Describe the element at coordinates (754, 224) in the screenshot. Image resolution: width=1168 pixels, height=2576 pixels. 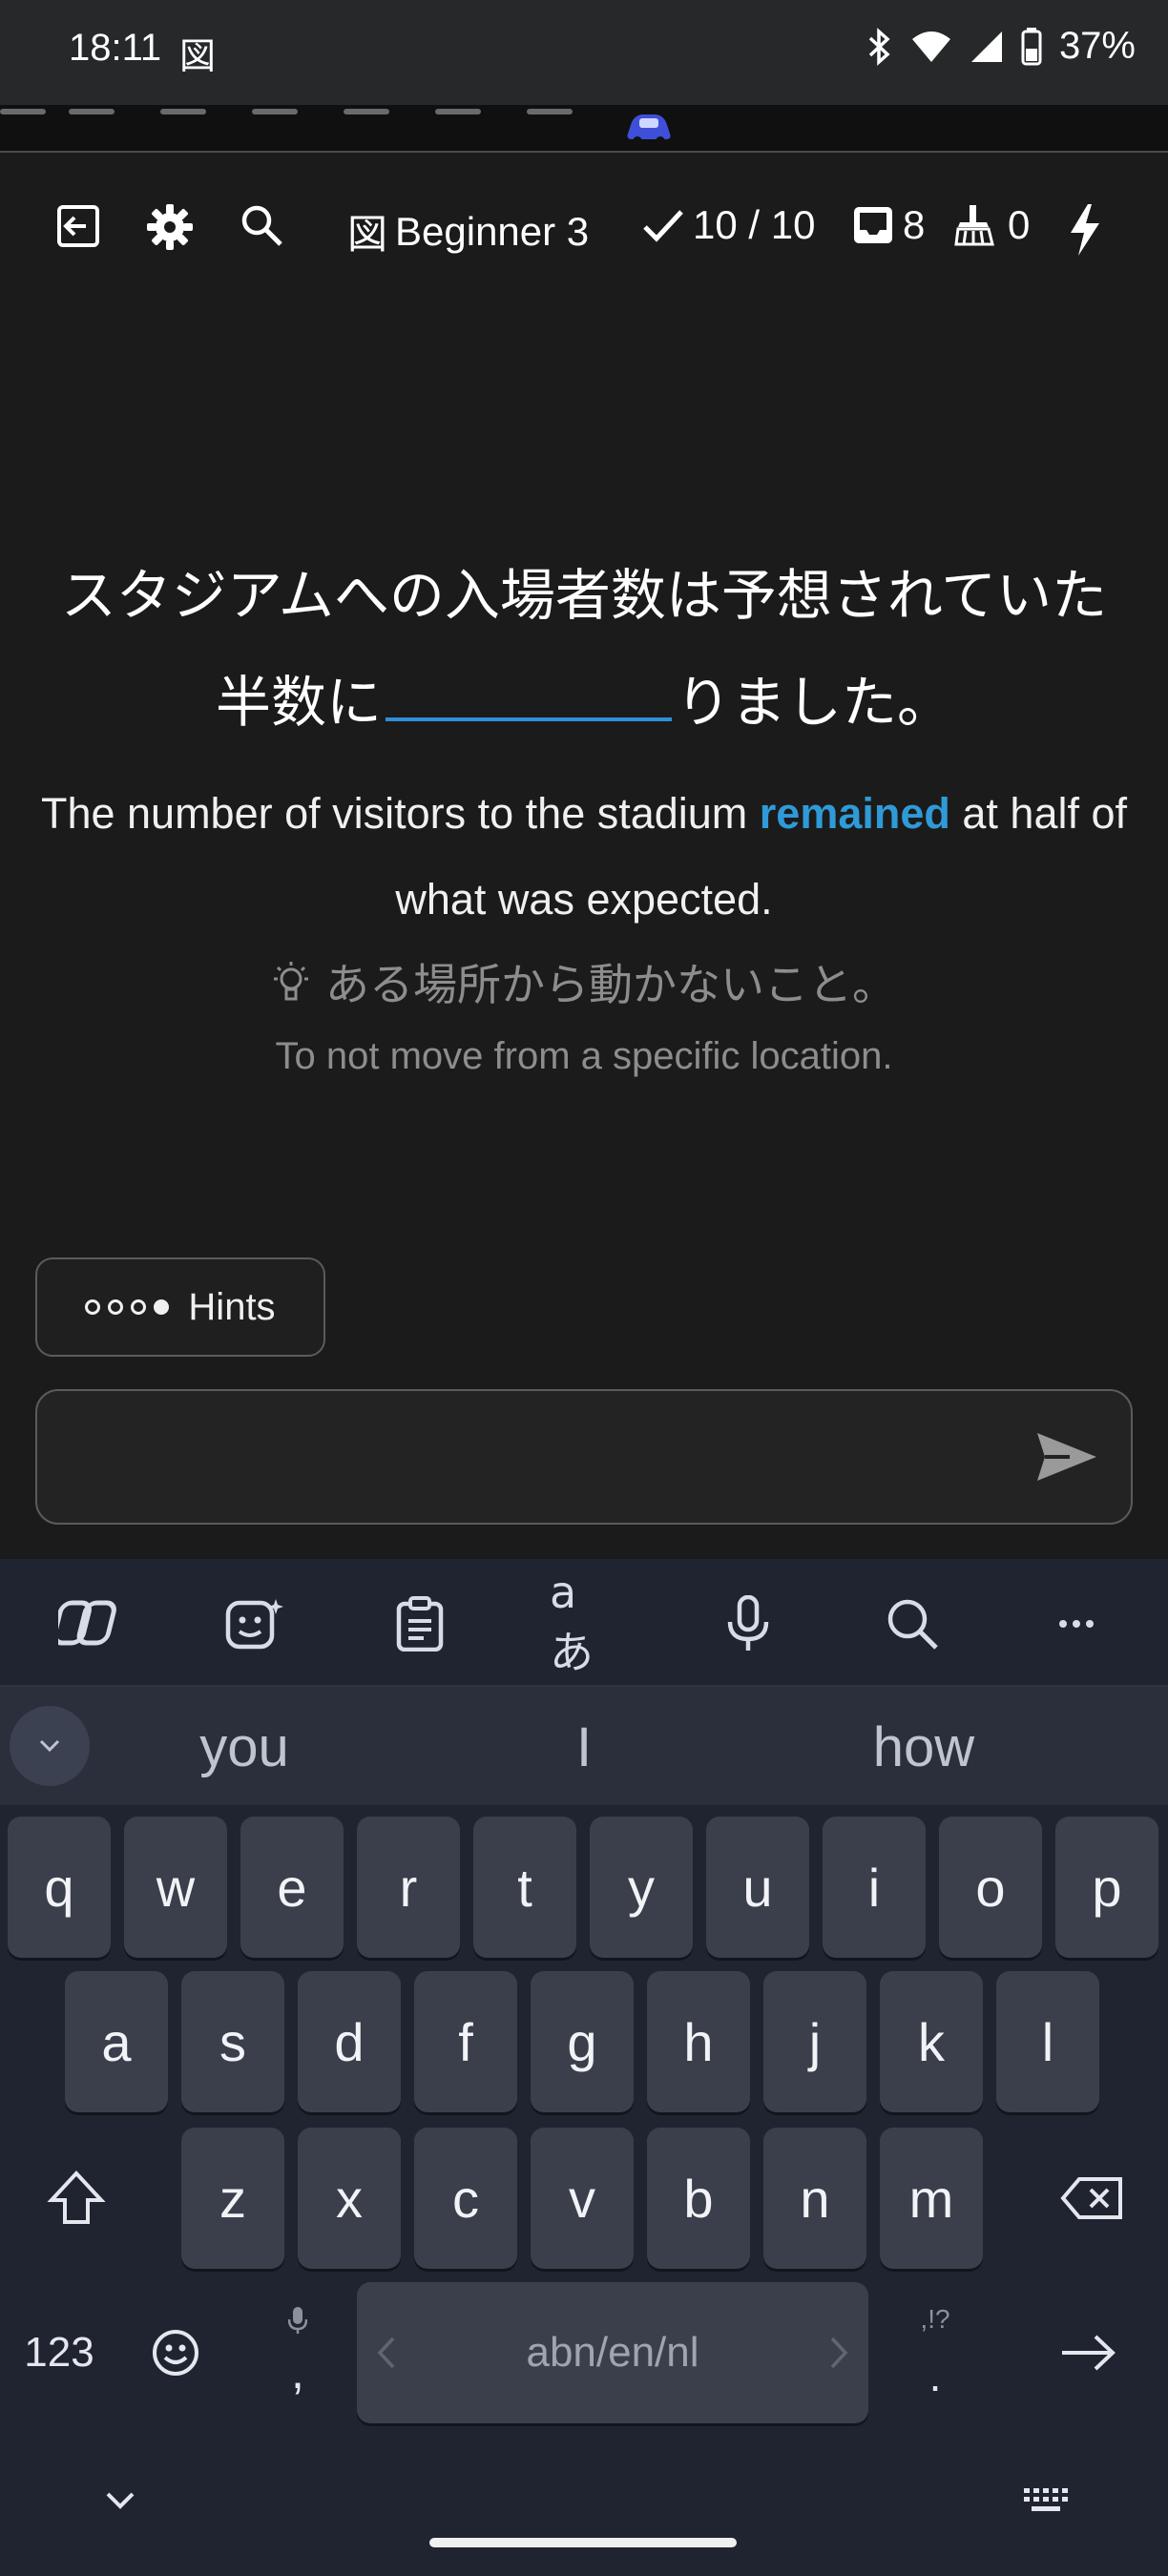
I see `correct-count: 10 / 10` at that location.